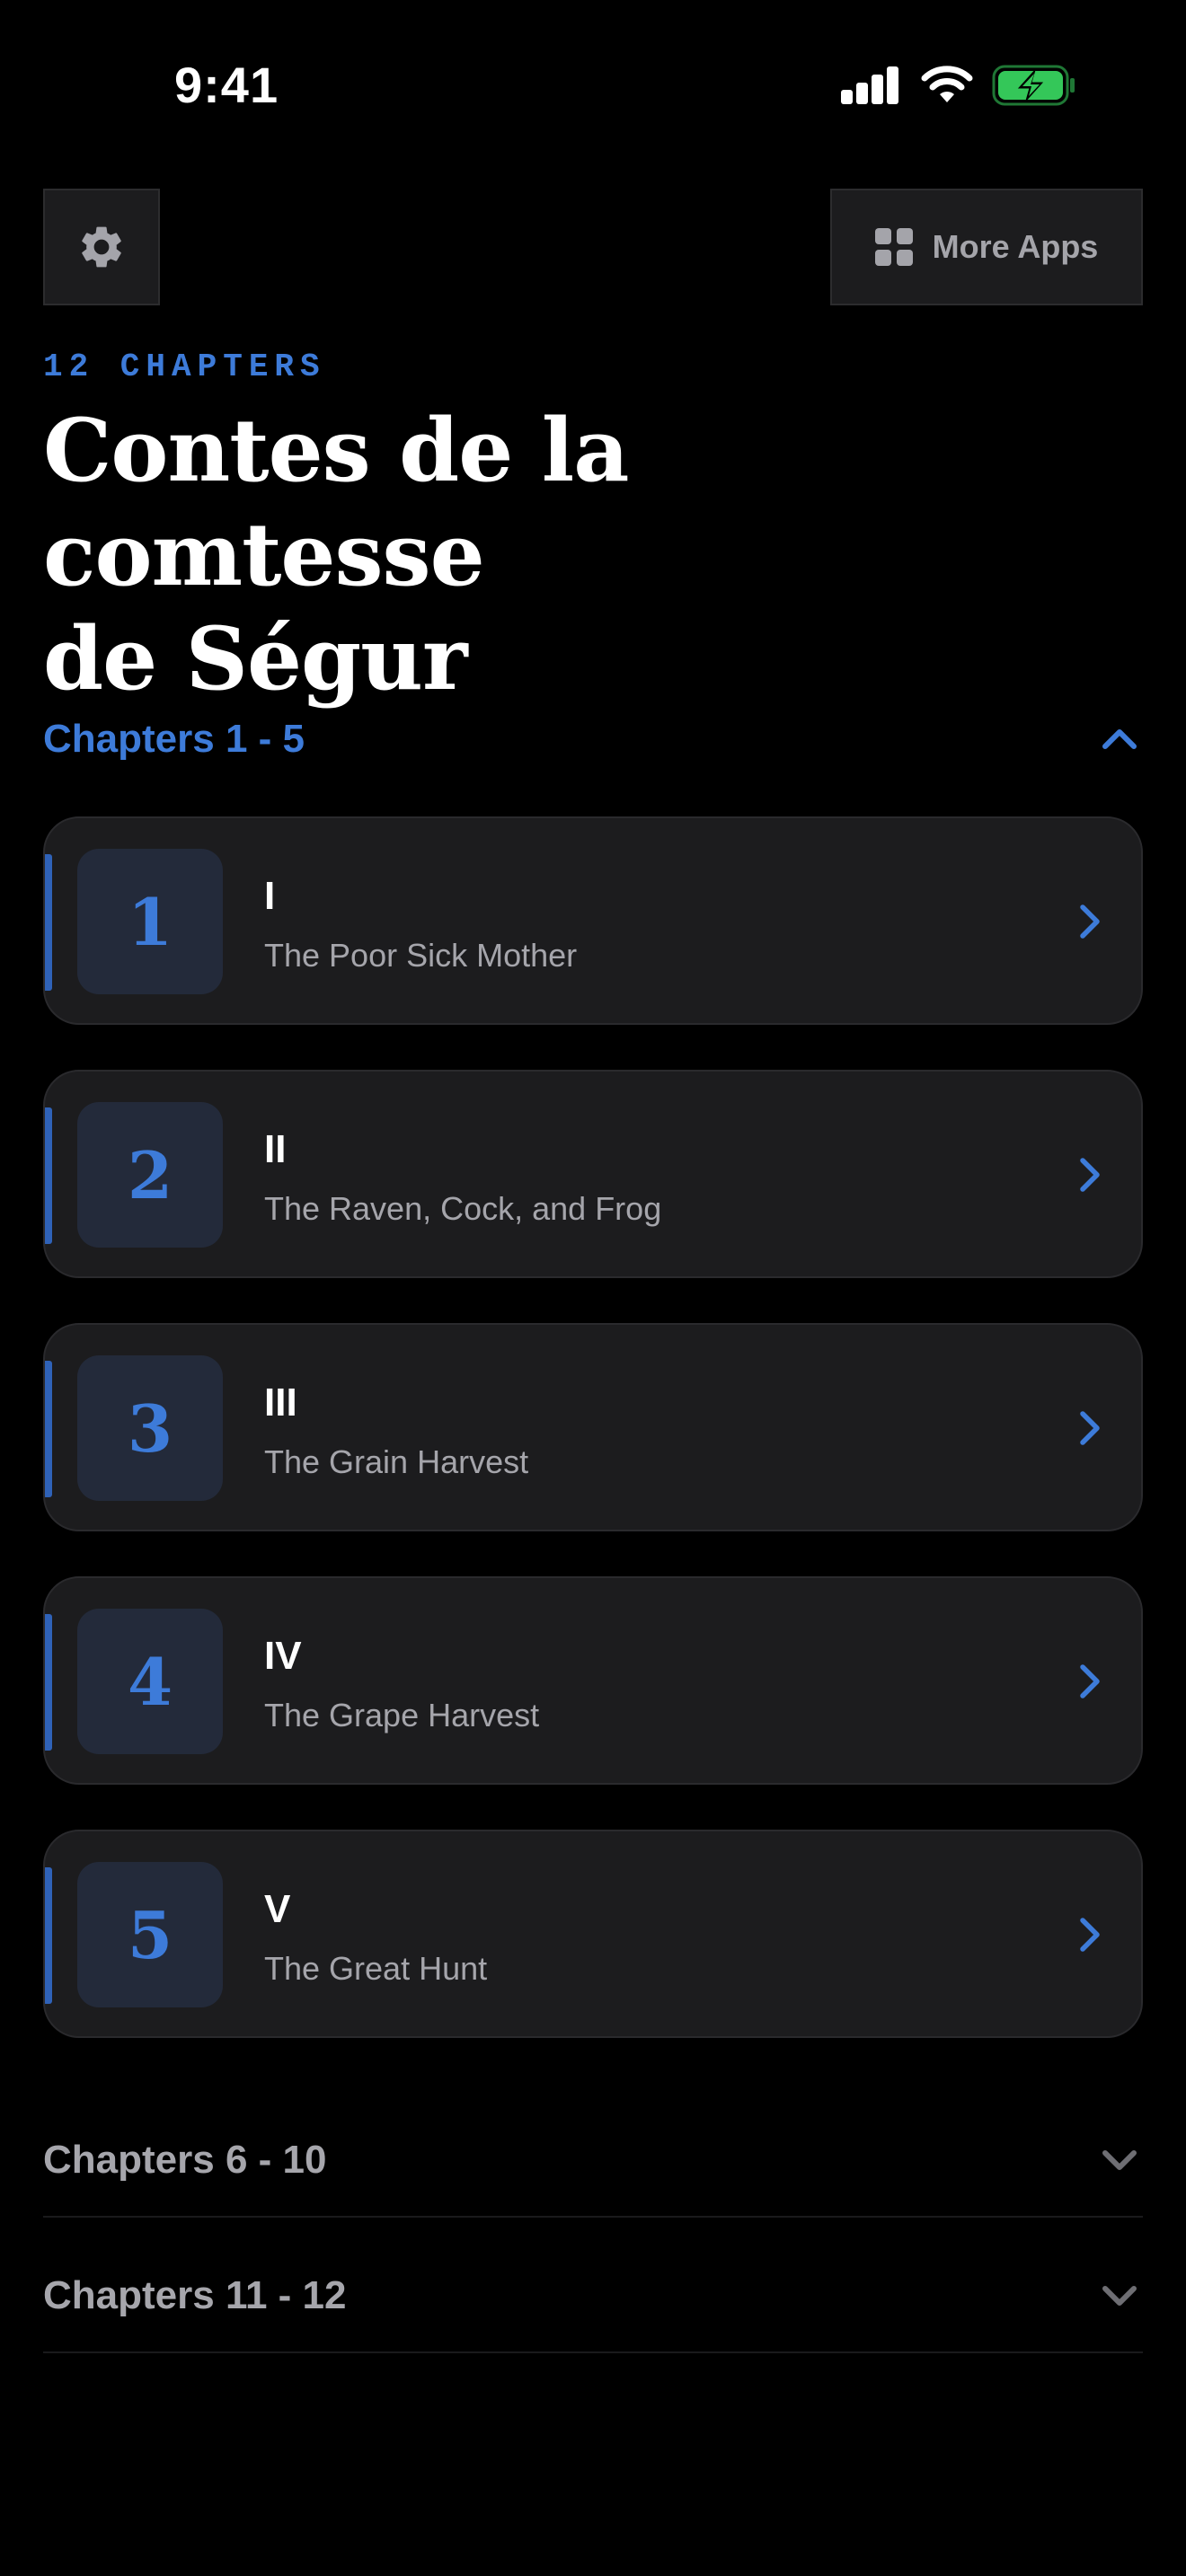 This screenshot has height=2576, width=1186. Describe the element at coordinates (593, 1174) in the screenshot. I see `chapter-card-2: 2 II The Raven, Cock, and Frog` at that location.